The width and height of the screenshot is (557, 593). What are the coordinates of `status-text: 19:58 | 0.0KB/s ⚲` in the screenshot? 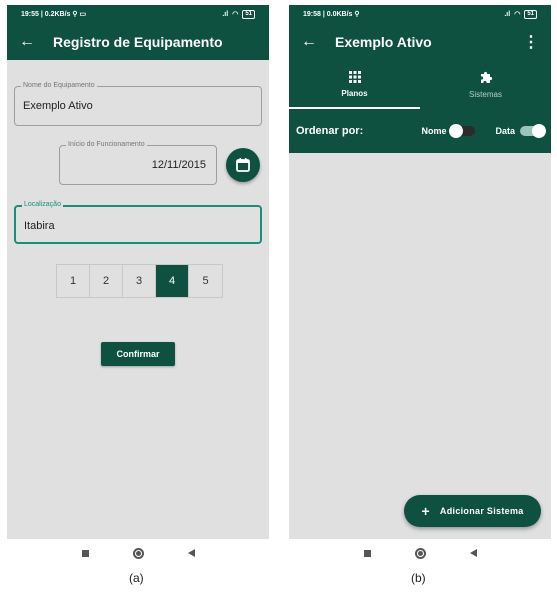 It's located at (331, 14).